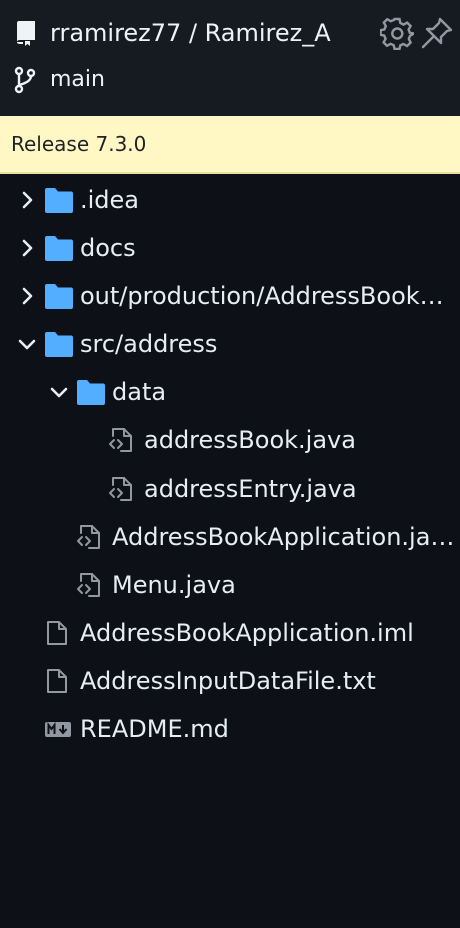 The image size is (460, 928). Describe the element at coordinates (230, 145) in the screenshot. I see `release-banner: Release 7.3.0` at that location.